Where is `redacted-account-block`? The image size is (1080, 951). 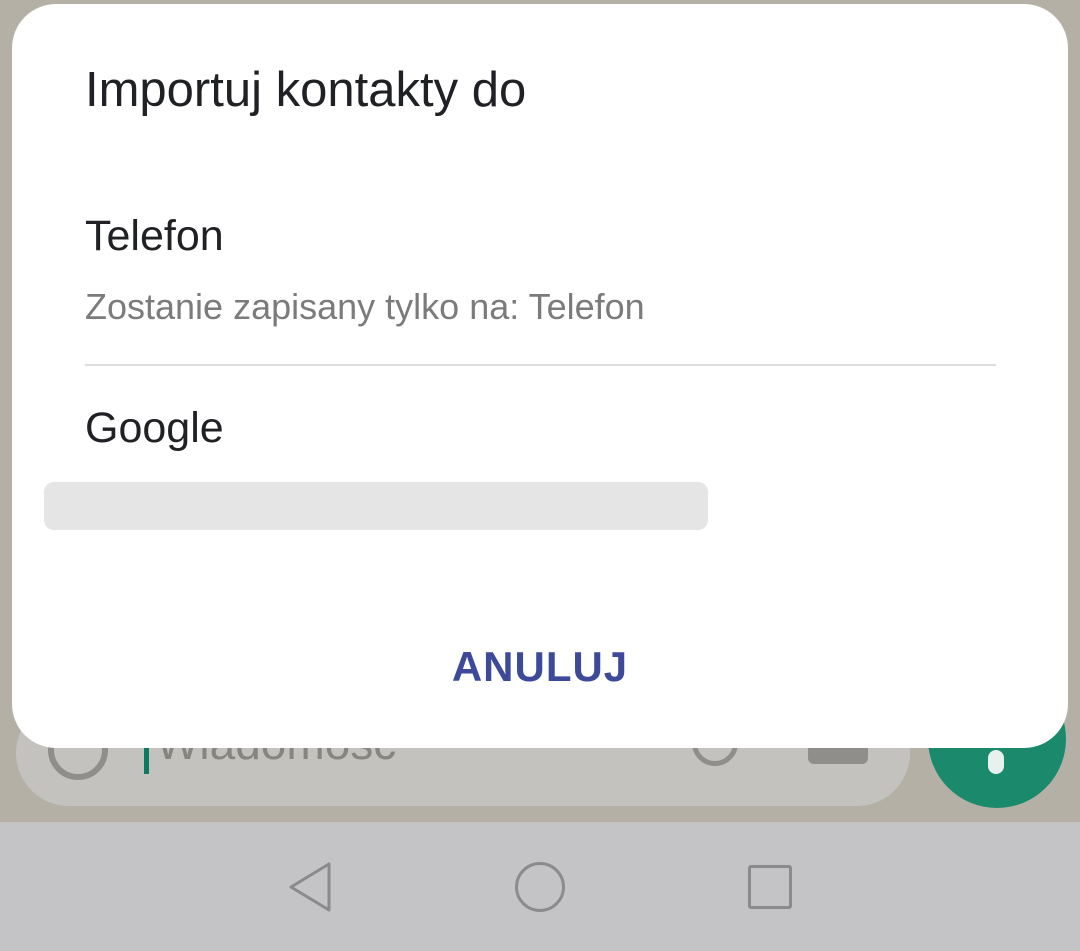 redacted-account-block is located at coordinates (376, 506).